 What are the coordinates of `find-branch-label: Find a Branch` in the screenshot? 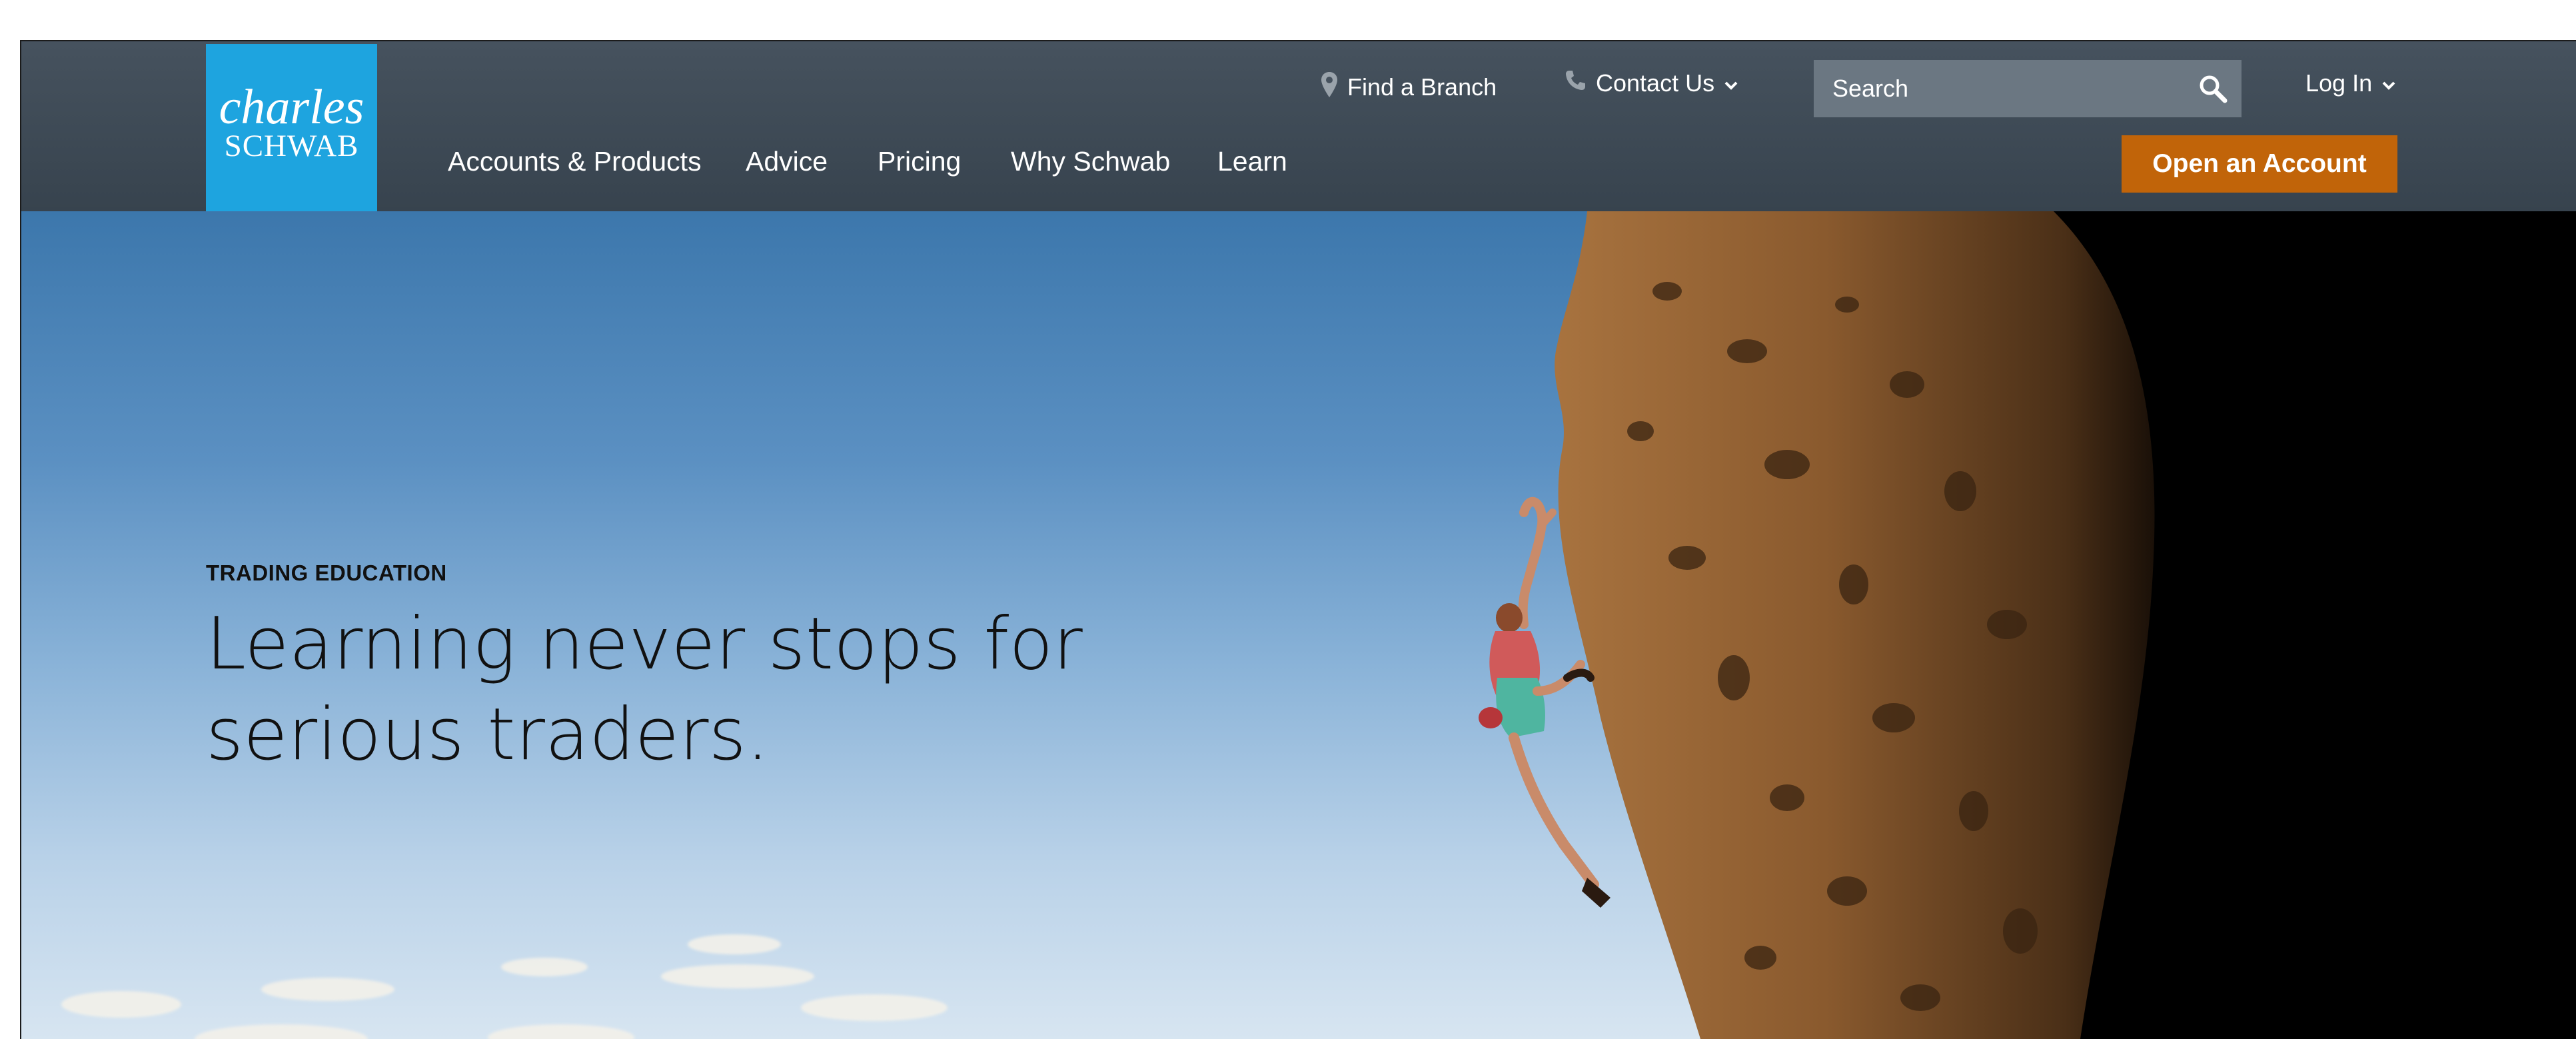 It's located at (1422, 87).